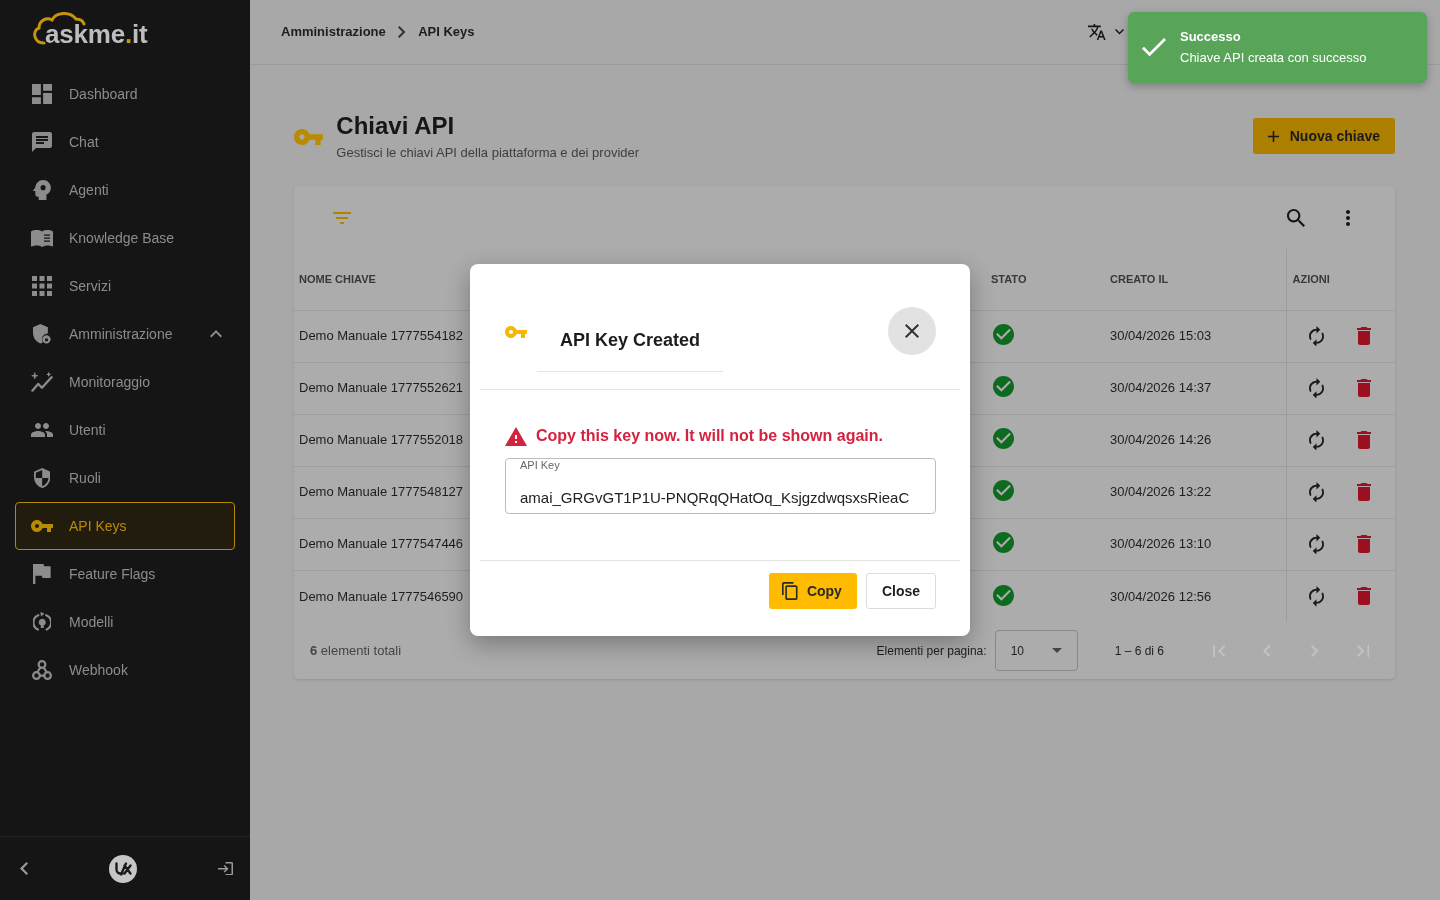  I want to click on table-cell: 30/04/2026 13:22, so click(1161, 492).